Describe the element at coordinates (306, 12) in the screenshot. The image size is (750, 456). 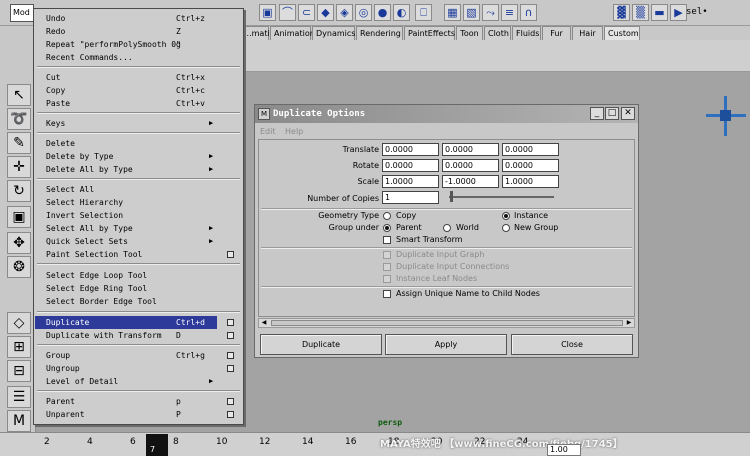
I see `snap-curve-icon: ⊂` at that location.